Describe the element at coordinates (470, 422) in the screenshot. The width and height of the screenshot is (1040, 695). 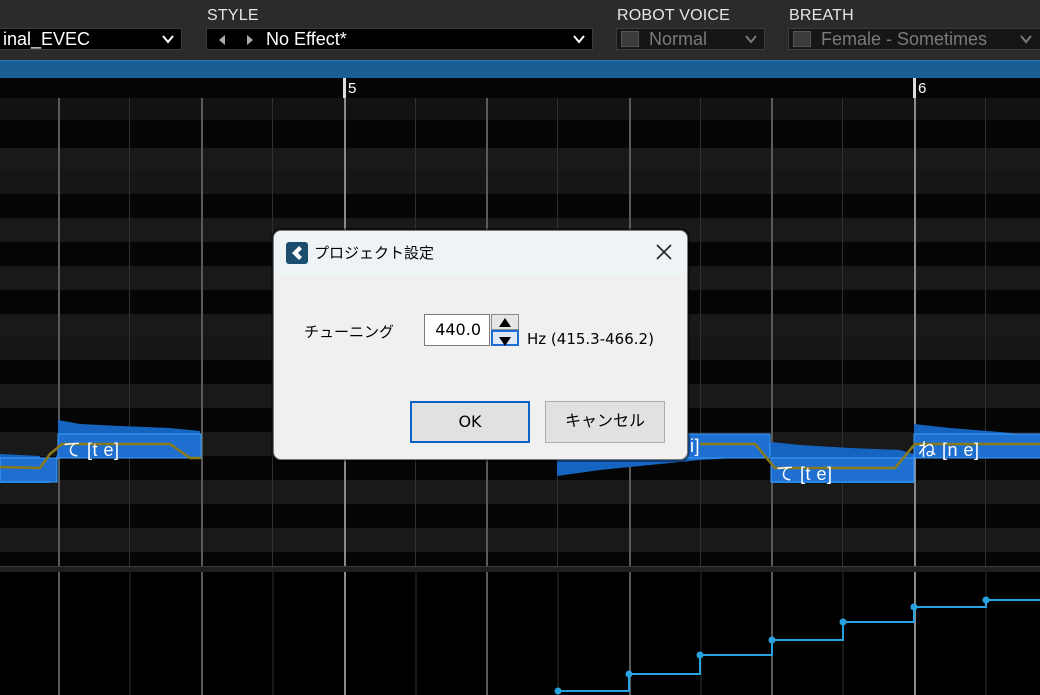
I see `ok-button: OK` at that location.